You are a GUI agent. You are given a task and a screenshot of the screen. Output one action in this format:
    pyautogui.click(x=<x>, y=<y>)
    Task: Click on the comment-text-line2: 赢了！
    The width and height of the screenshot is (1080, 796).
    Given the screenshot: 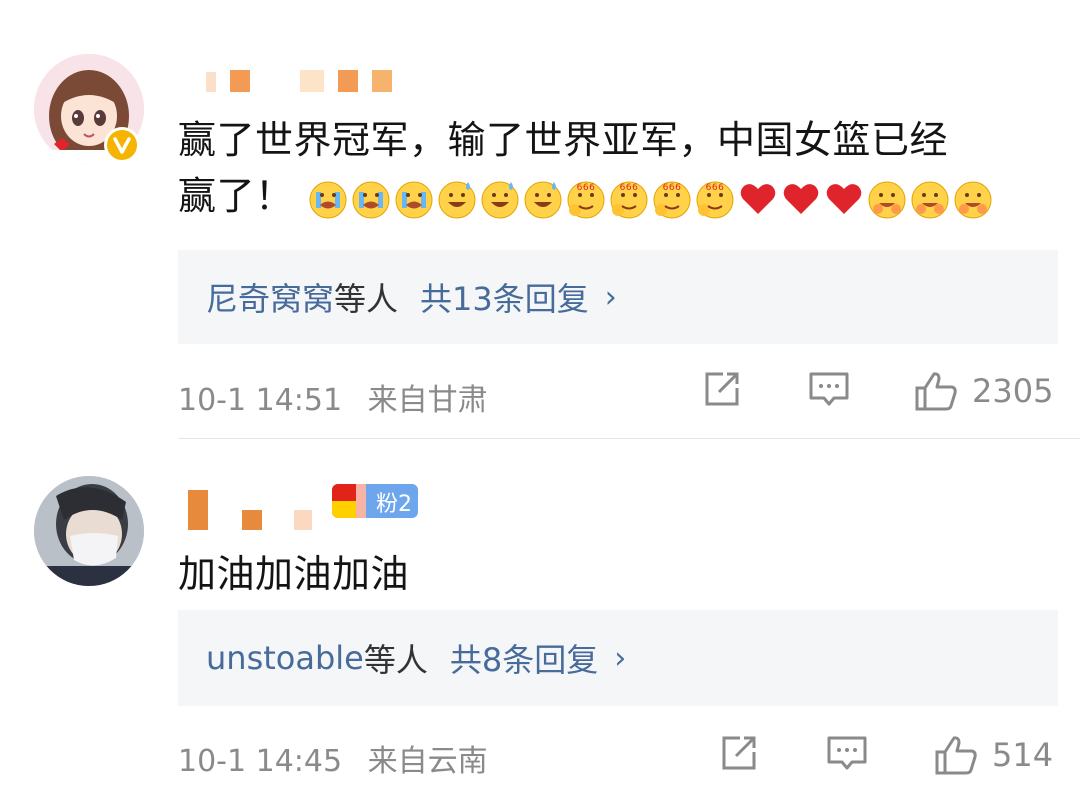 What is the action you would take?
    pyautogui.click(x=236, y=196)
    